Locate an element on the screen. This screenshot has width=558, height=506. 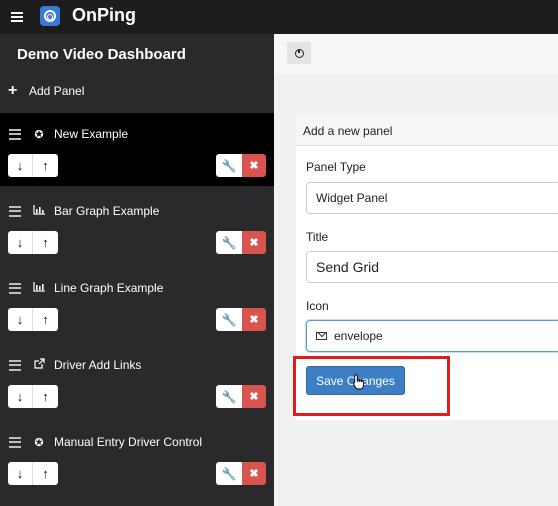
line-chart-icon is located at coordinates (39, 288).